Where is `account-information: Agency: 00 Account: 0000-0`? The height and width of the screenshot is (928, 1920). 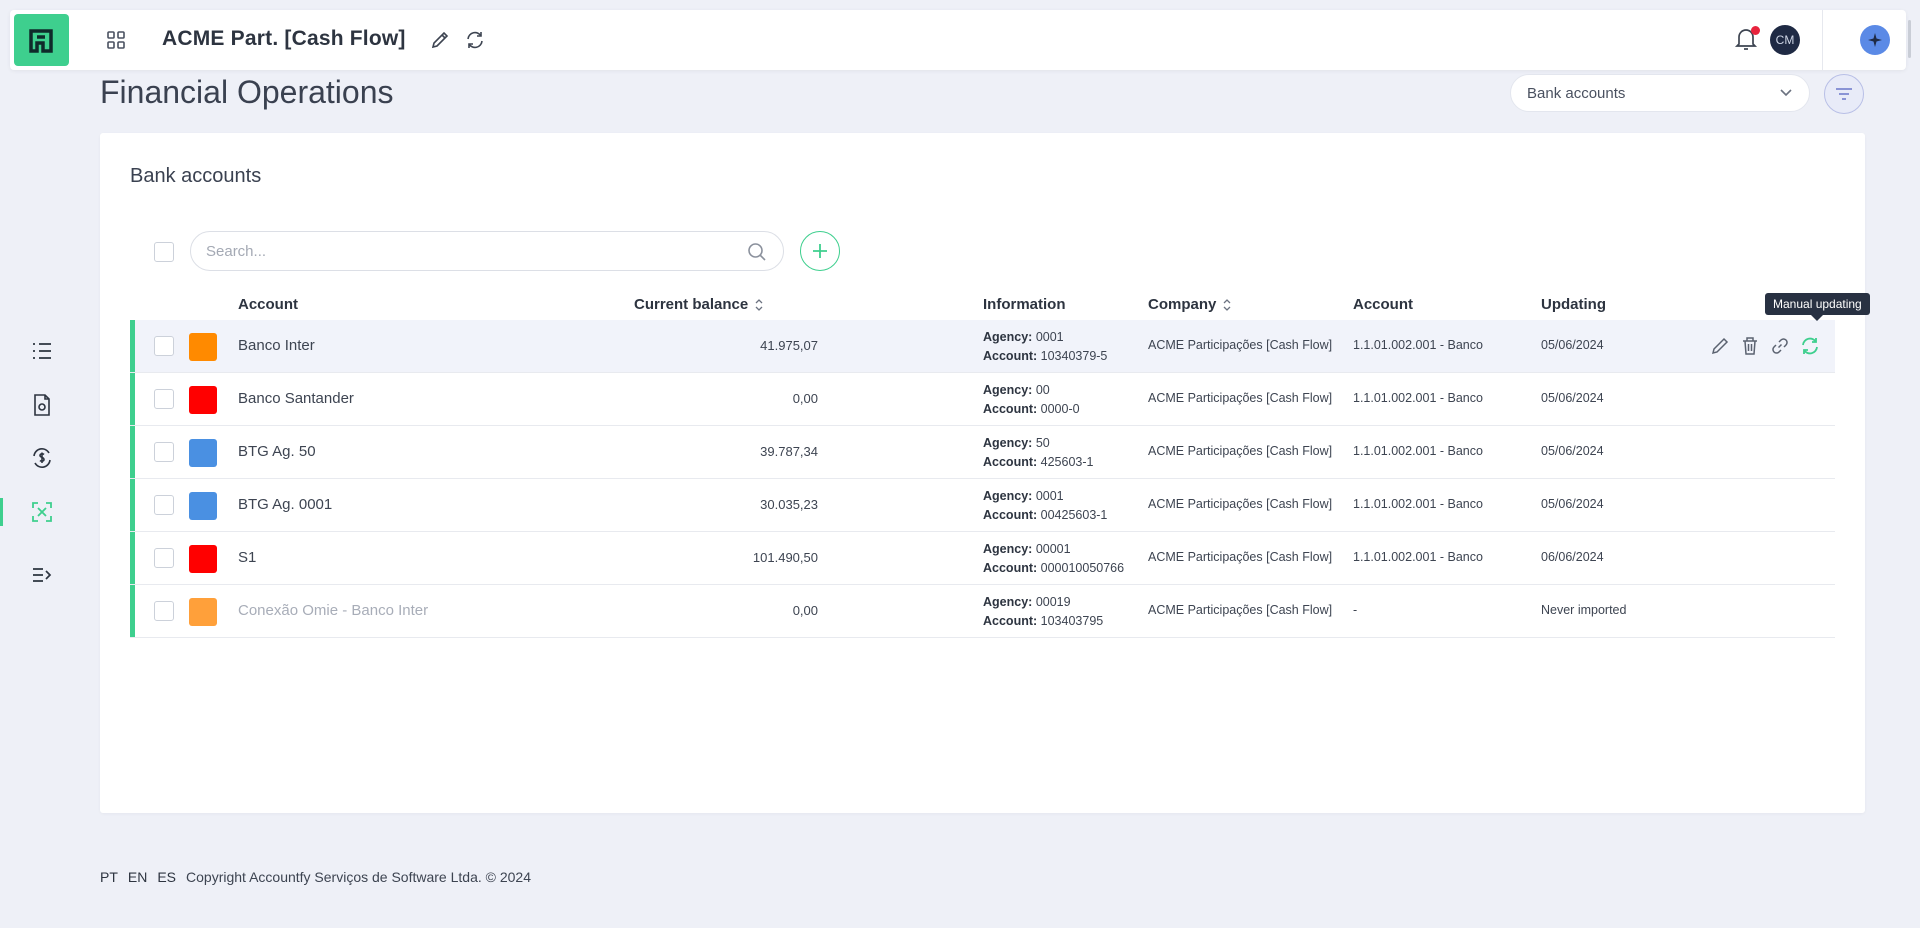
account-information: Agency: 00 Account: 0000-0 is located at coordinates (1031, 399).